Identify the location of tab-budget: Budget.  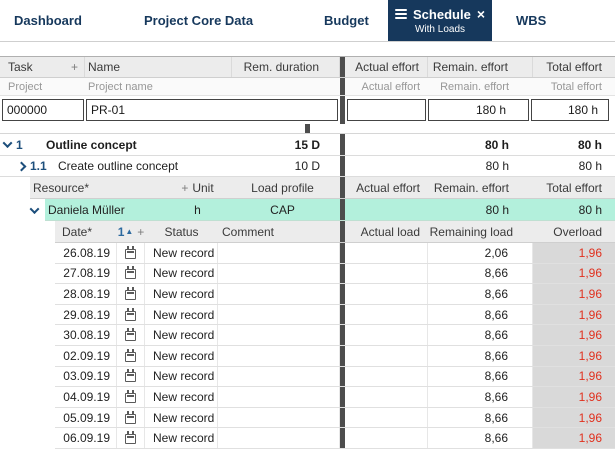
(349, 20).